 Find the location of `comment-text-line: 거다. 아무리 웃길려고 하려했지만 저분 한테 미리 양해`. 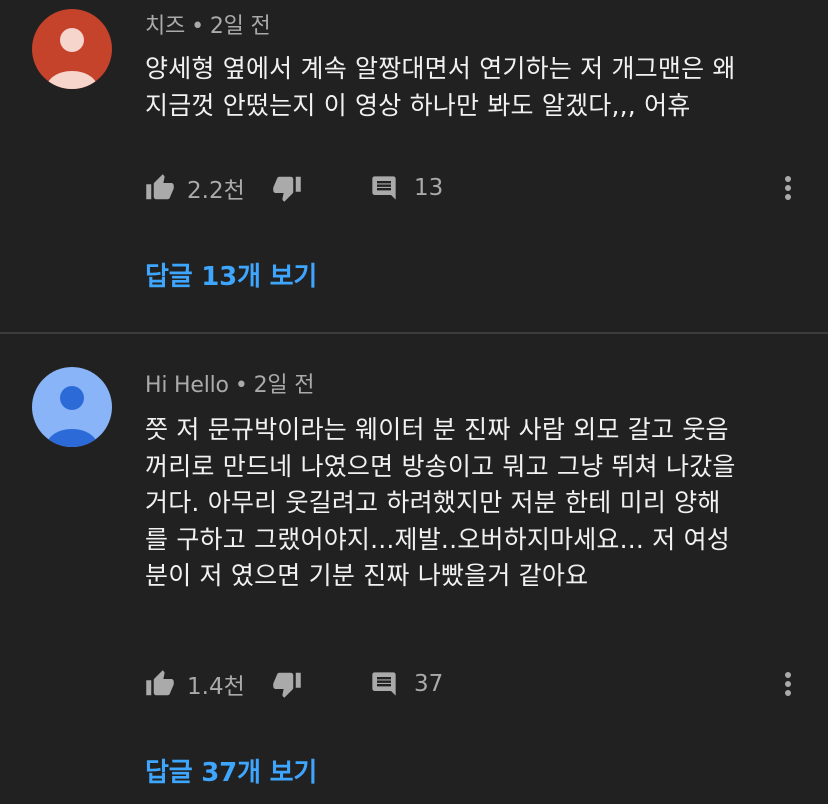

comment-text-line: 거다. 아무리 웃길려고 하려했지만 저분 한테 미리 양해 is located at coordinates (433, 502).